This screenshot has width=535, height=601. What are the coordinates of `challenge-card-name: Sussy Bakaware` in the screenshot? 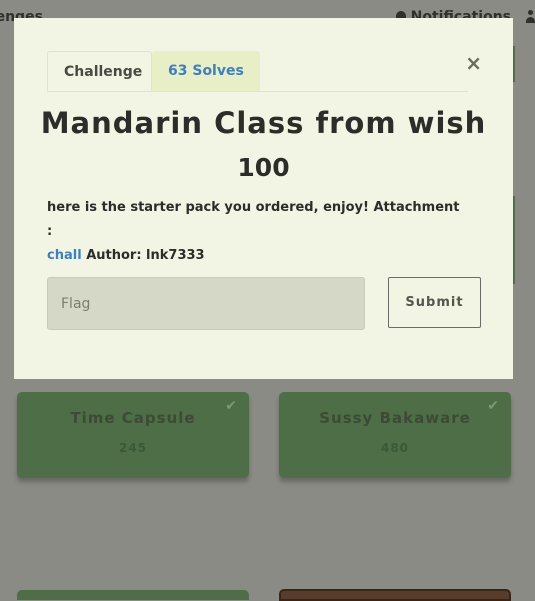 It's located at (395, 418).